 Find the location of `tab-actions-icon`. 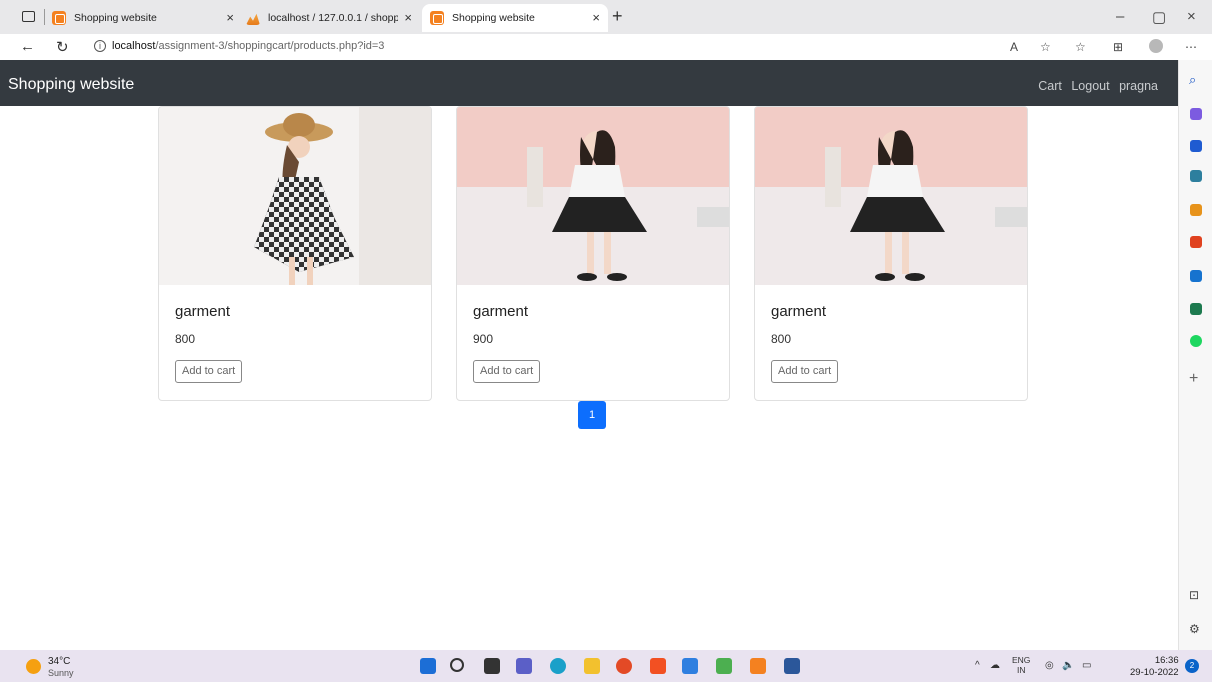

tab-actions-icon is located at coordinates (28, 16).